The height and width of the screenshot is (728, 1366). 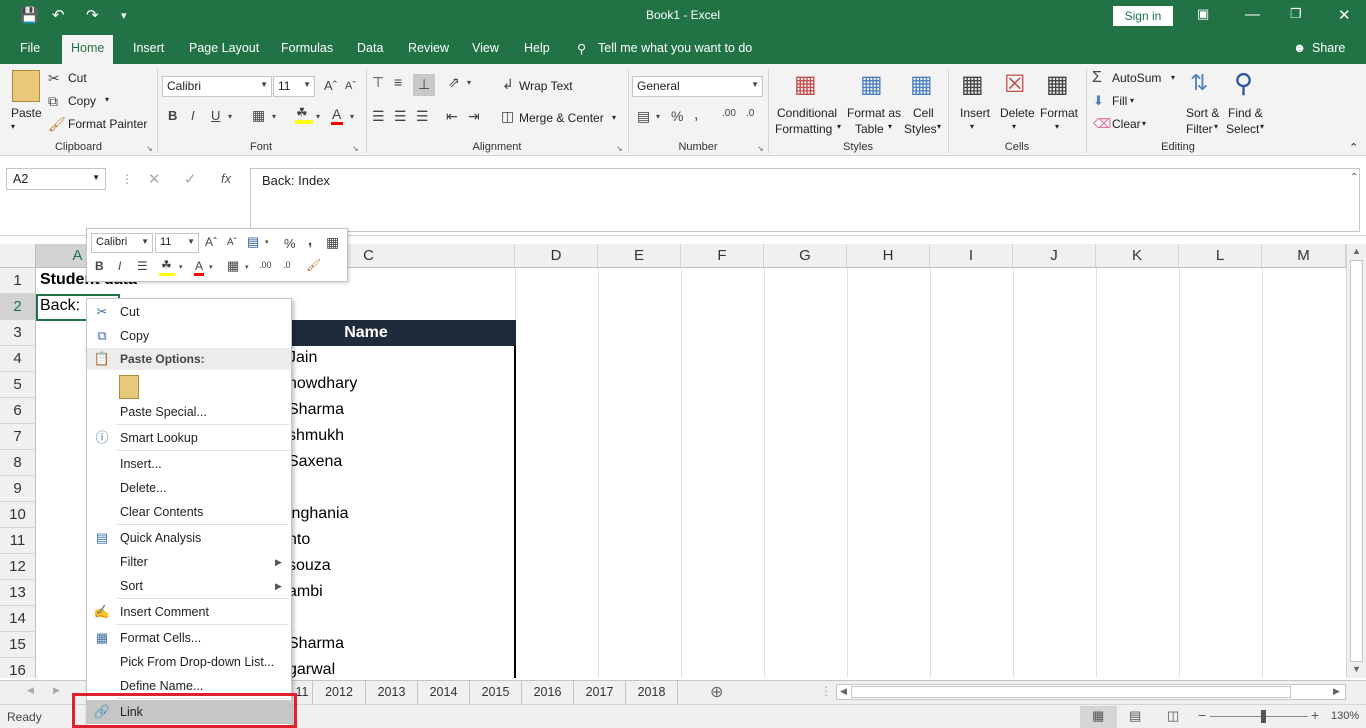 I want to click on mini-percent-icon: %, so click(x=290, y=243).